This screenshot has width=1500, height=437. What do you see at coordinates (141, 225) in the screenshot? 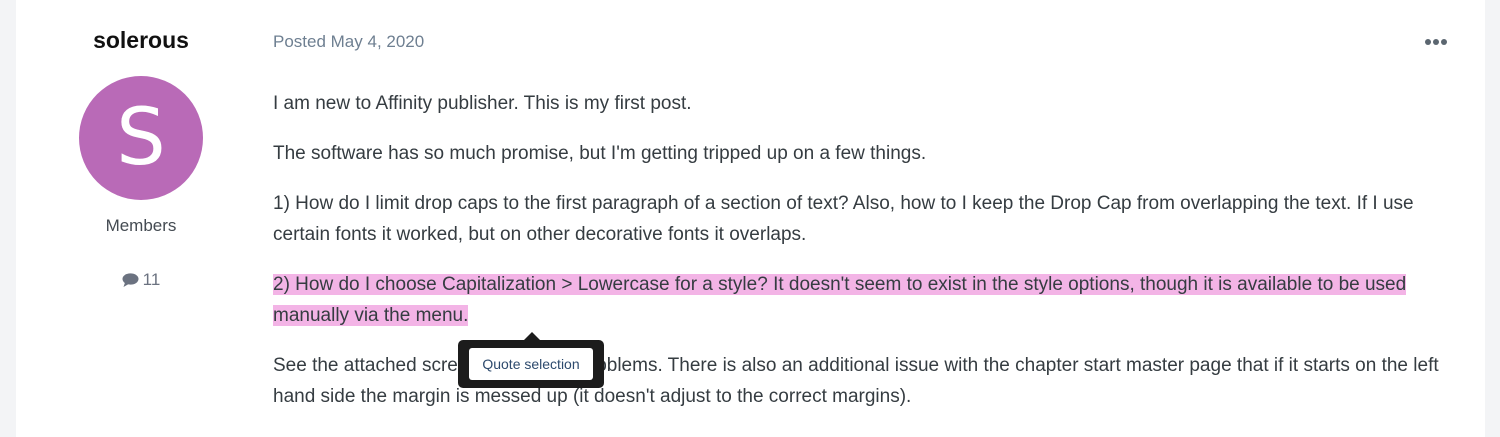
I see `author-group: Members` at bounding box center [141, 225].